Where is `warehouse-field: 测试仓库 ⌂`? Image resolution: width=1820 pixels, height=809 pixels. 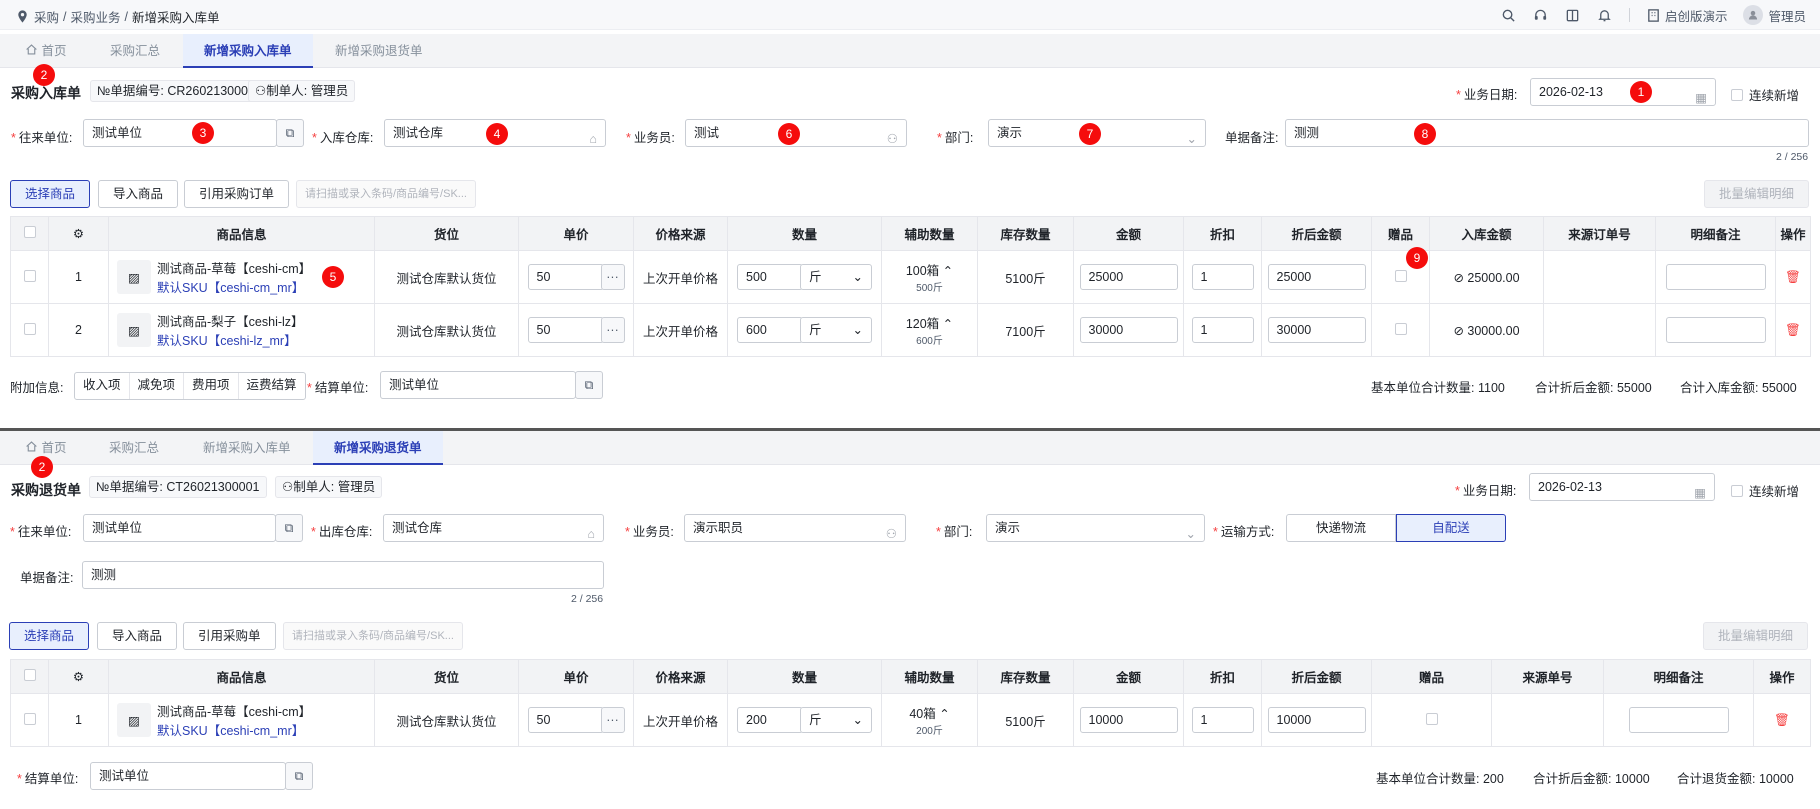
warehouse-field: 测试仓库 ⌂ is located at coordinates (493, 528).